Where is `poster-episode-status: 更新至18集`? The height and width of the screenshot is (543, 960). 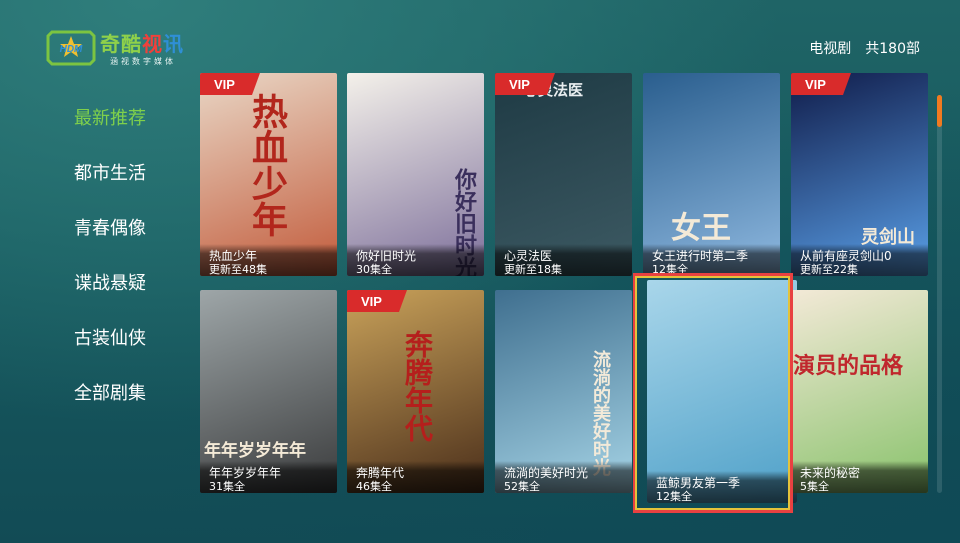 poster-episode-status: 更新至18集 is located at coordinates (533, 269).